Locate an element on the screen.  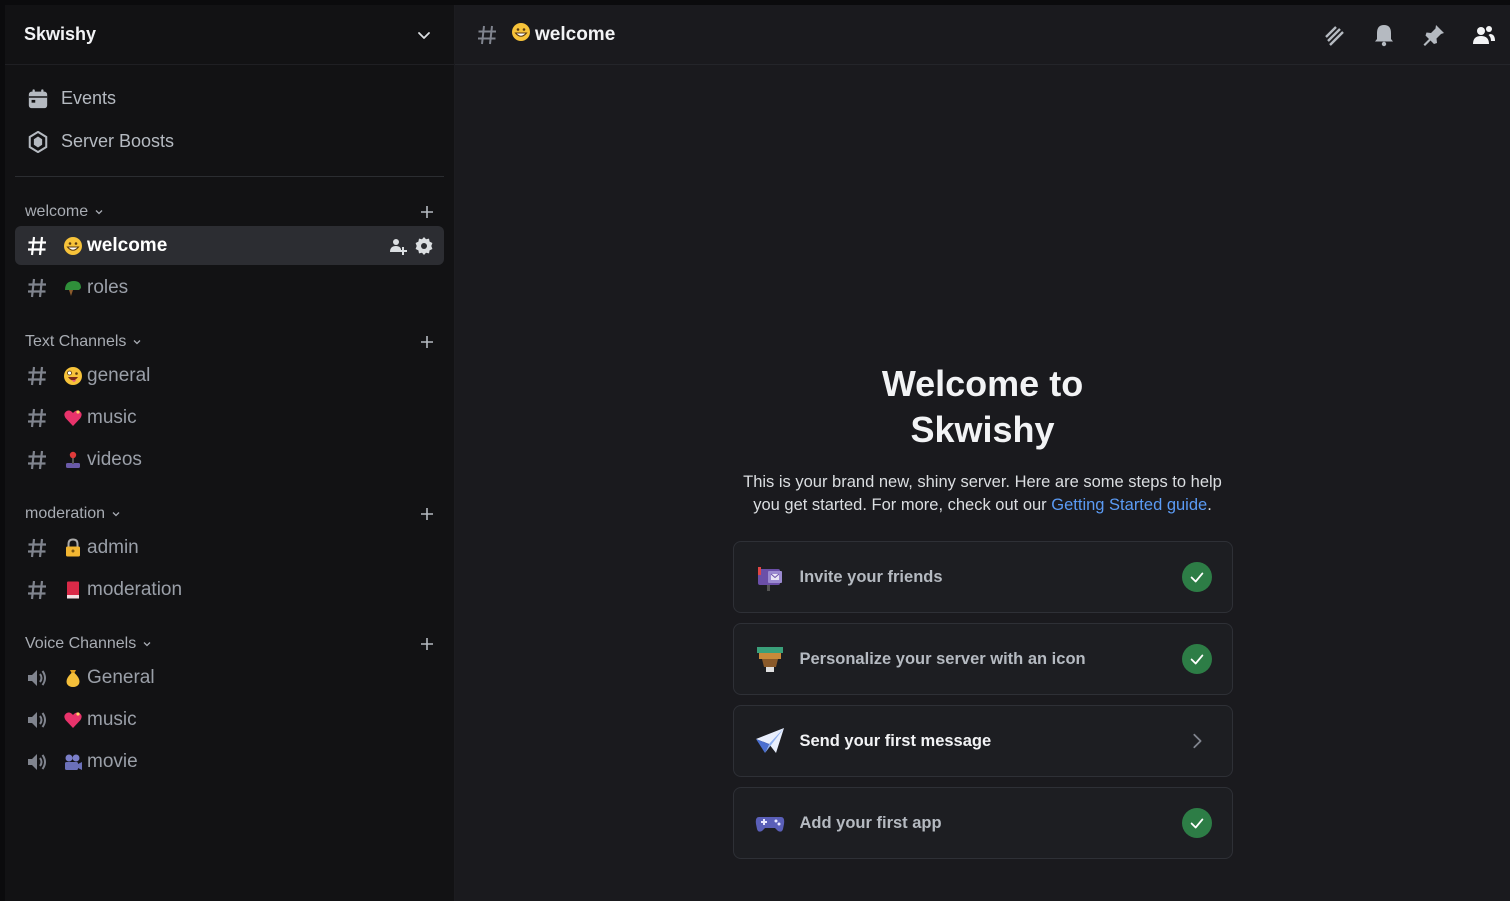
step-label: Personalize your server with an icon is located at coordinates (942, 658).